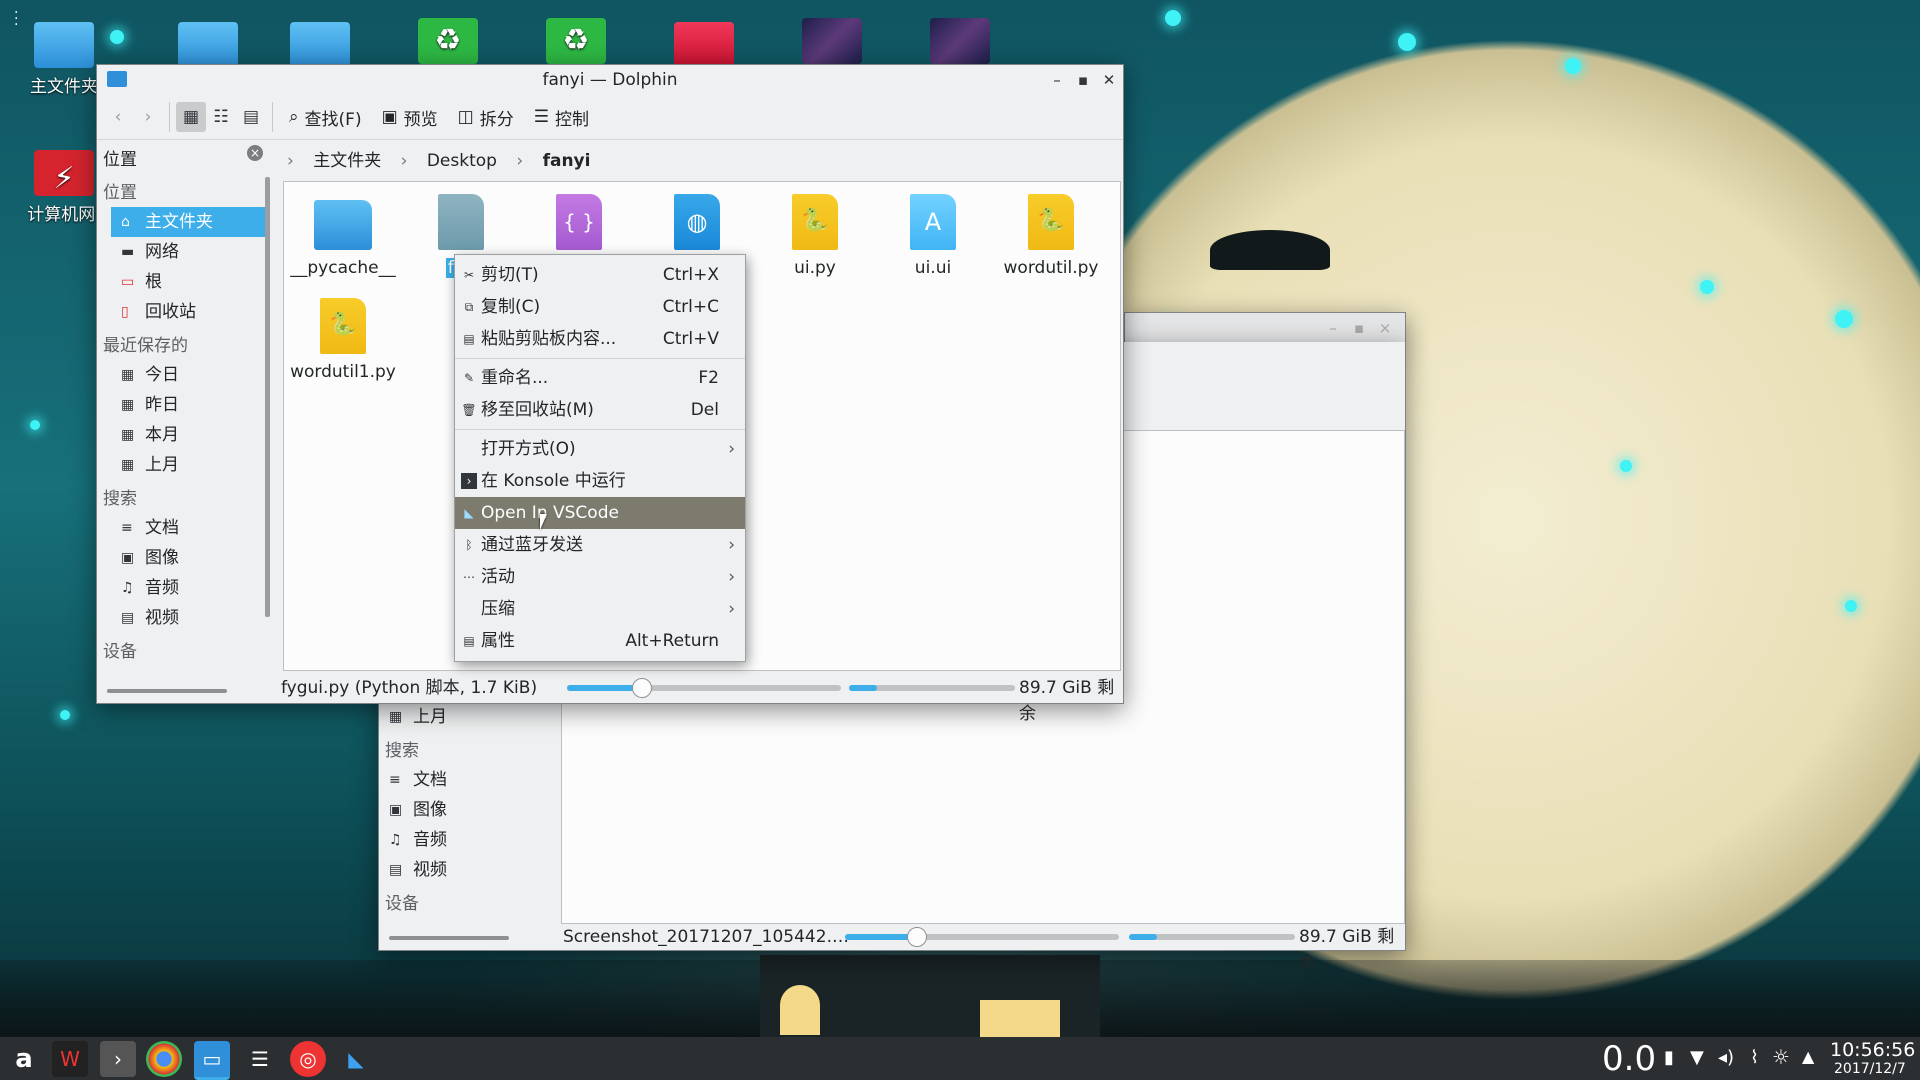 The height and width of the screenshot is (1080, 1920). What do you see at coordinates (1781, 1057) in the screenshot?
I see `weather-icon: ☼` at bounding box center [1781, 1057].